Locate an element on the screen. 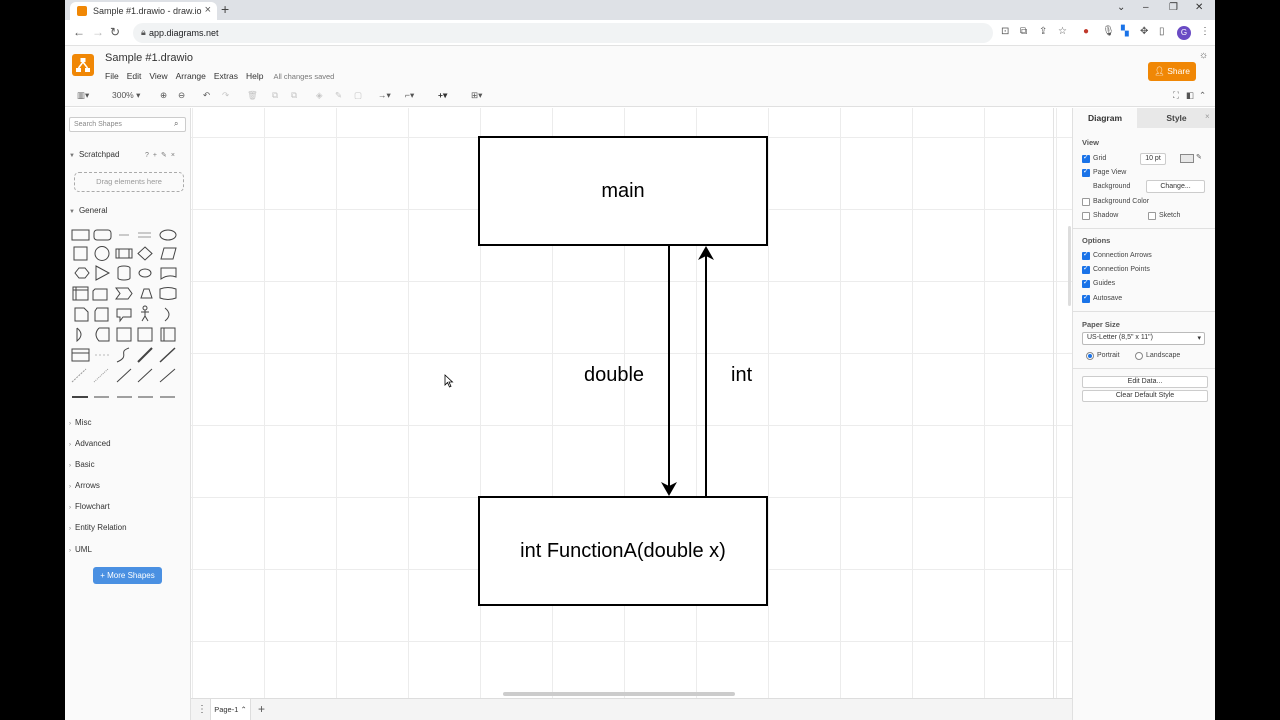 The height and width of the screenshot is (720, 1280). cylinder-shape is located at coordinates (124, 273).